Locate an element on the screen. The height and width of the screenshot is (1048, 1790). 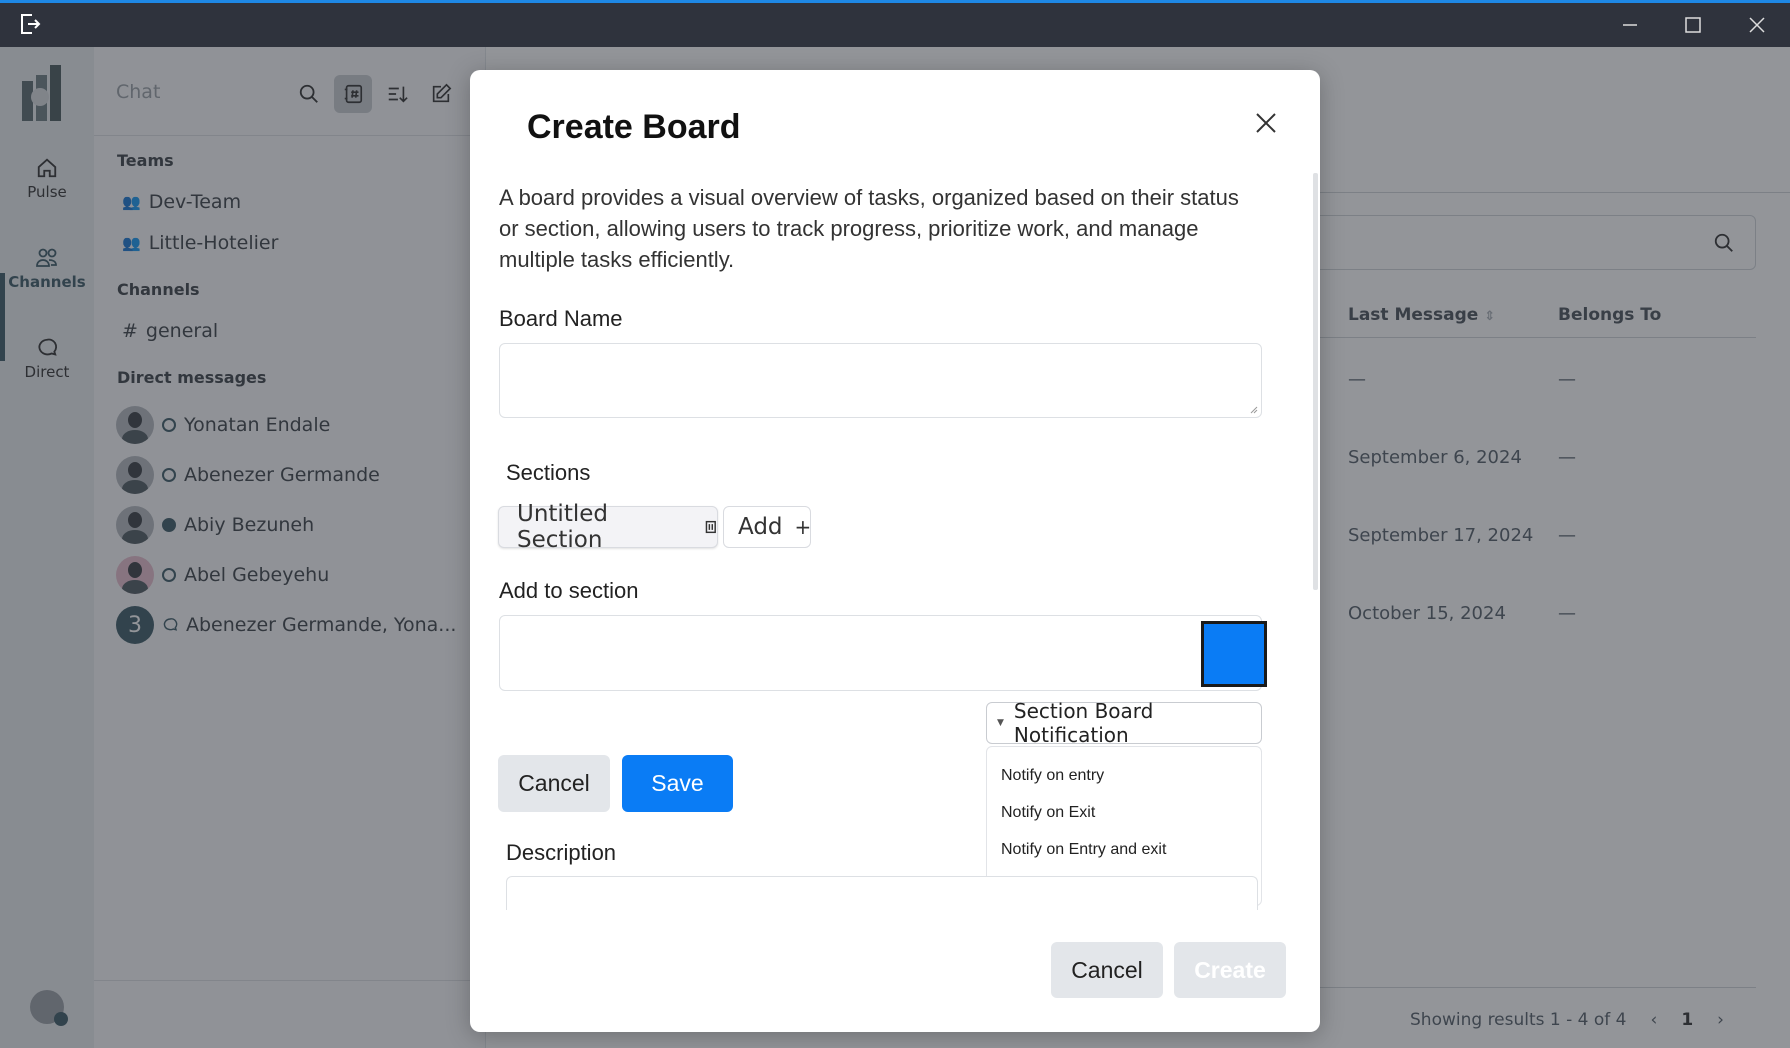
caret-down-icon: ▼ is located at coordinates (1000, 723).